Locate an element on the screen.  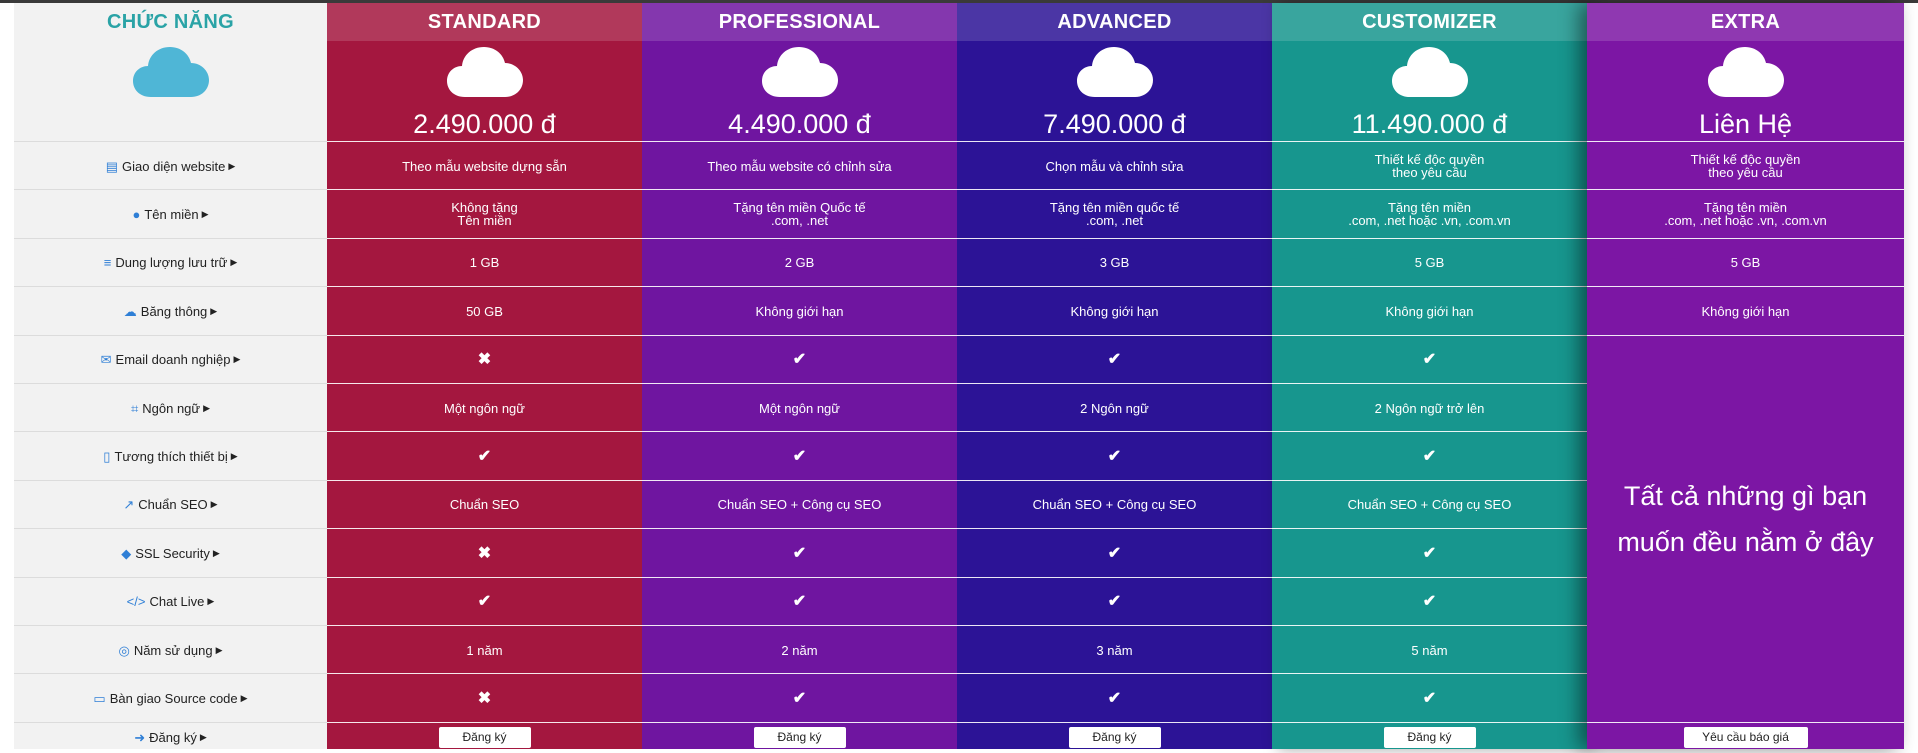
feature-row: ✉ Email doanh nghiệp ▶ is located at coordinates (170, 359).